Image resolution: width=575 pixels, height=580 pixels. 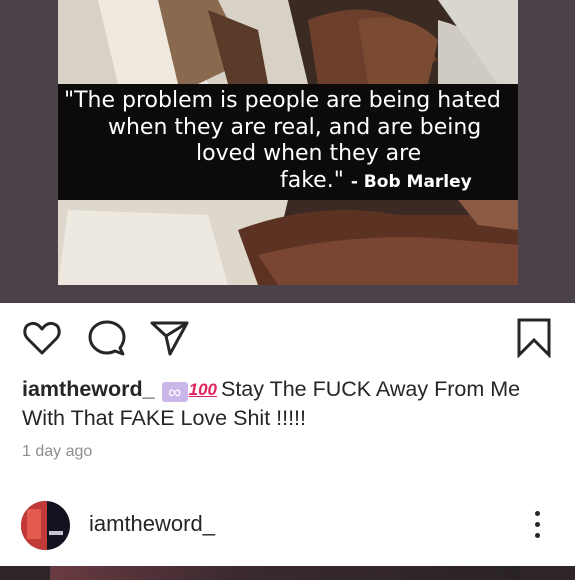 I want to click on quote-author: - Bob Marley, so click(x=411, y=181).